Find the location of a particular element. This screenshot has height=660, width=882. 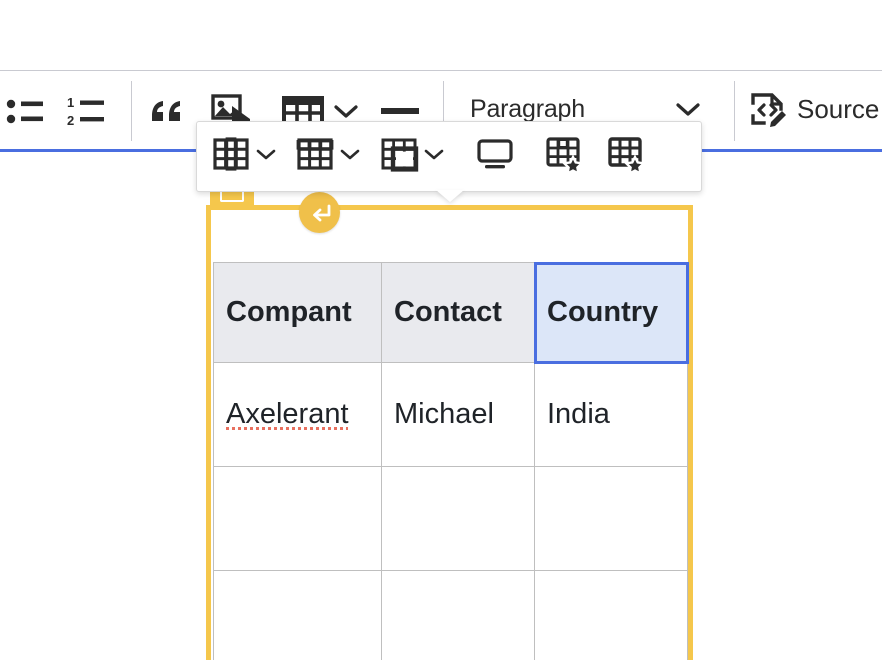

source-button-label: Source is located at coordinates (838, 108).